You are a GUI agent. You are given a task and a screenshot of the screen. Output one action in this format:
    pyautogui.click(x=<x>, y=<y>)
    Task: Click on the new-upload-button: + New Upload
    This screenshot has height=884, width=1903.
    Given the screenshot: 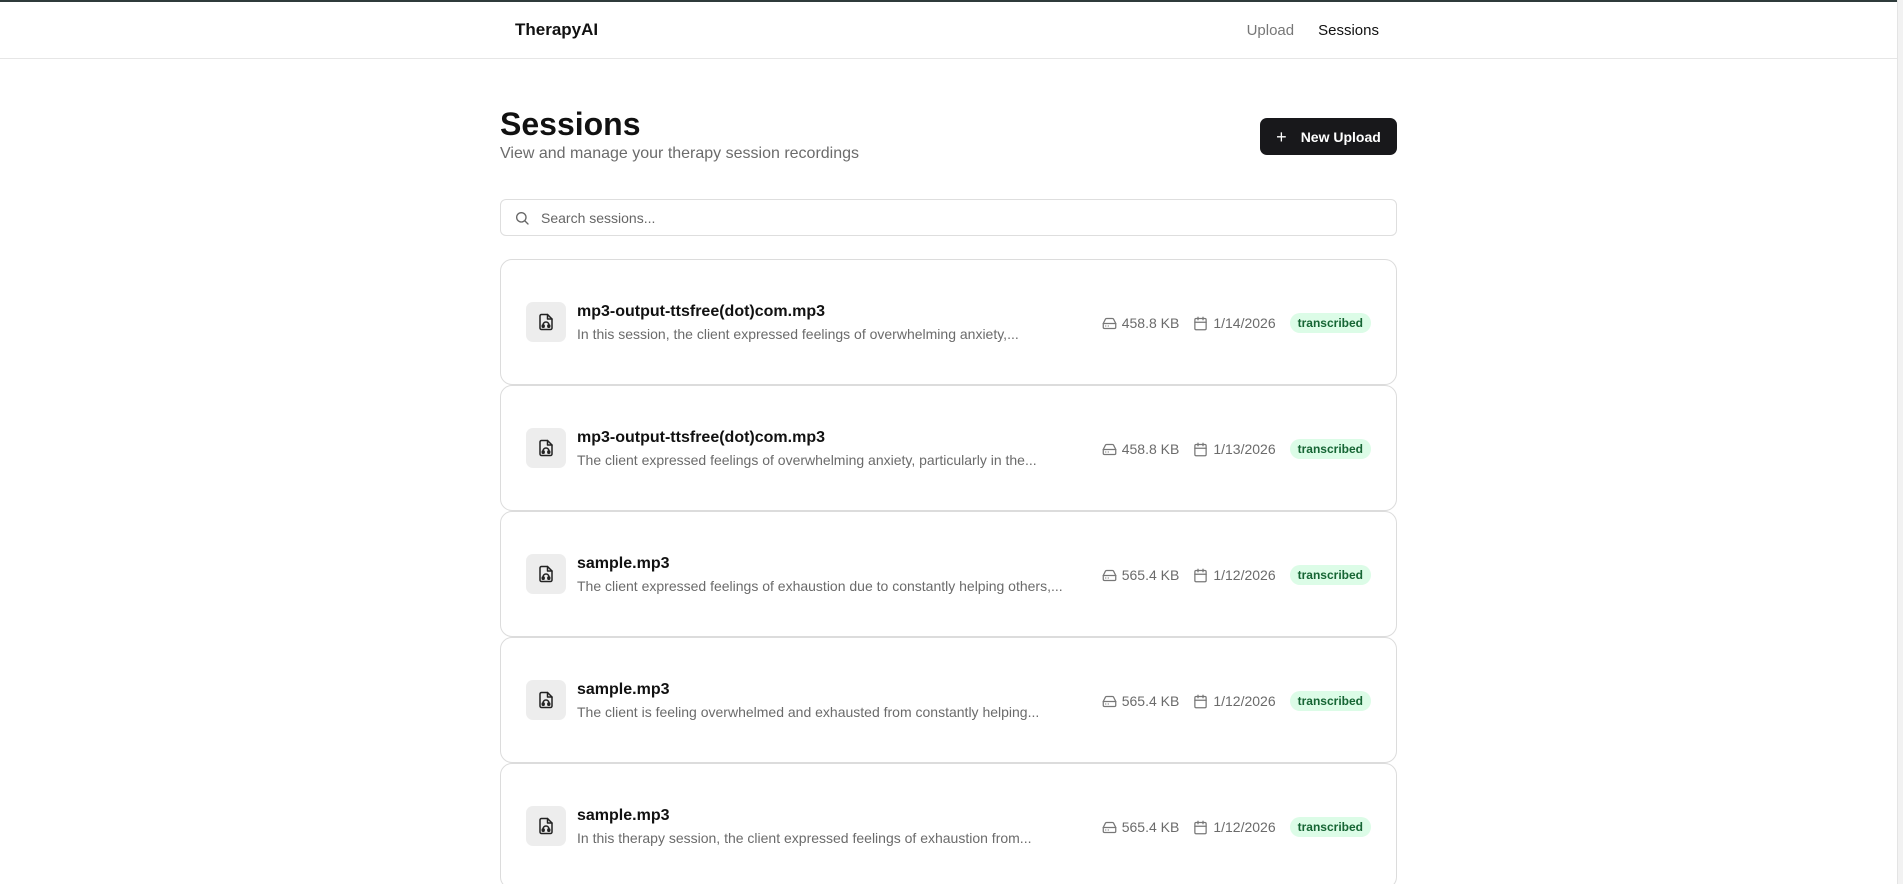 What is the action you would take?
    pyautogui.click(x=1328, y=136)
    